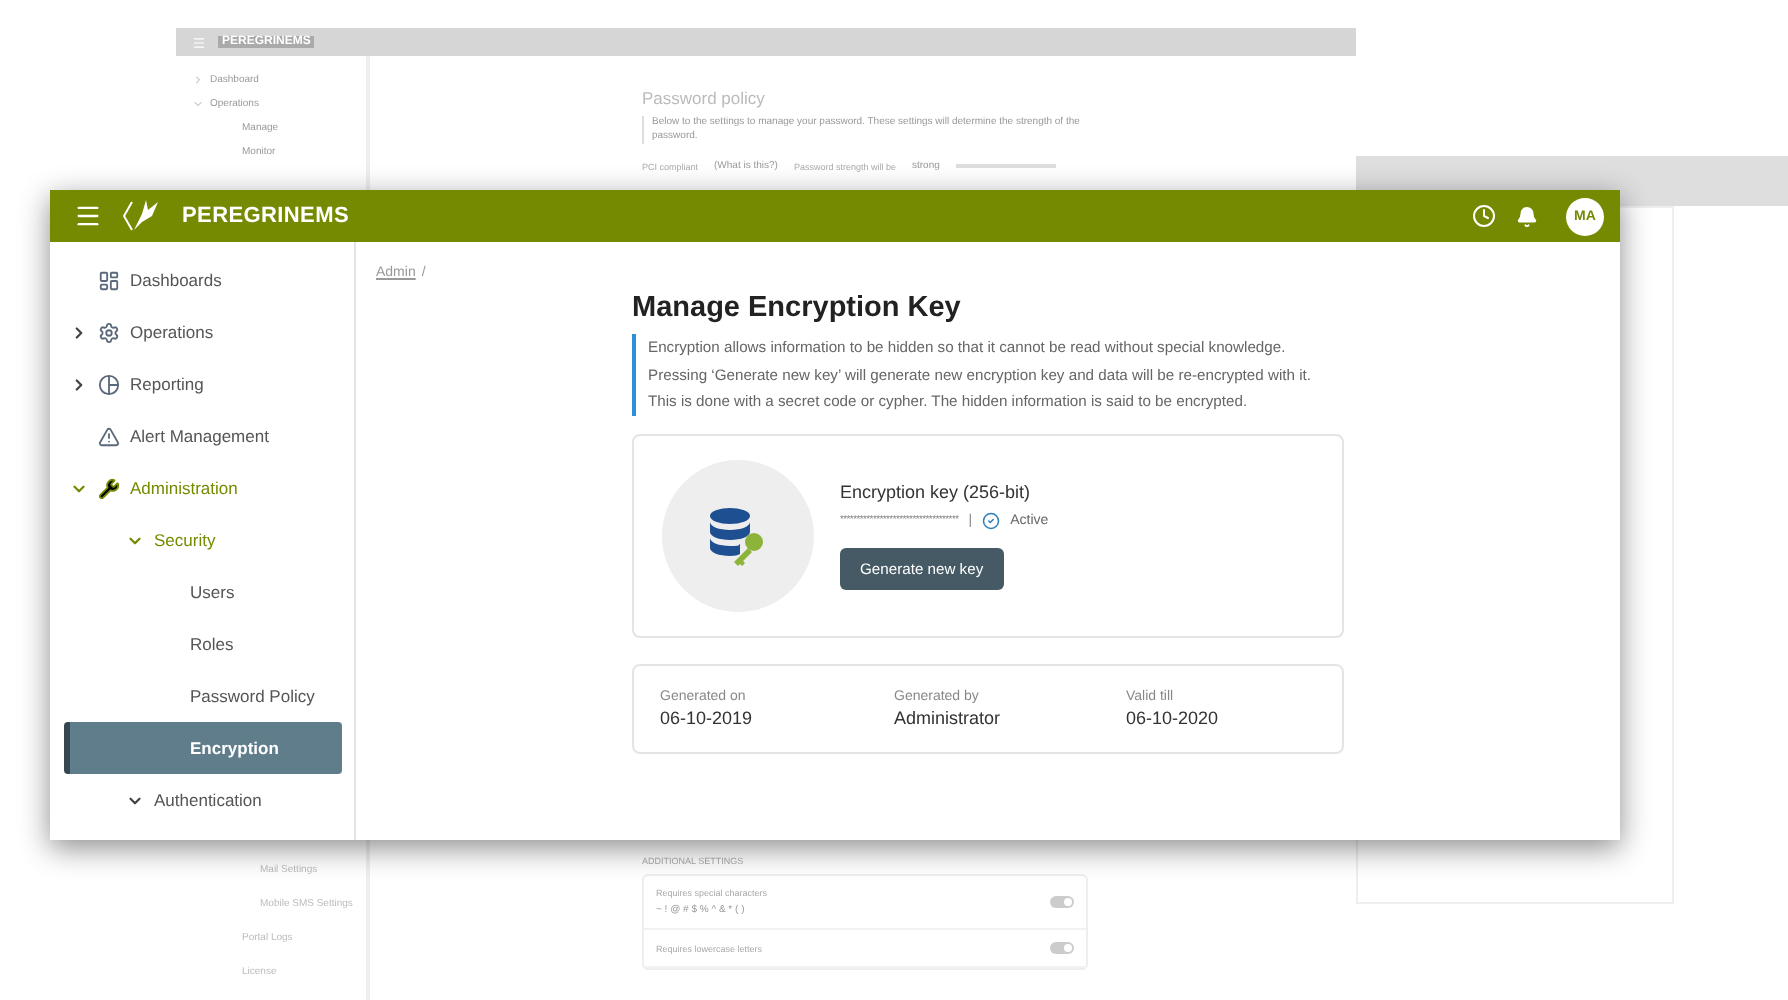 The width and height of the screenshot is (1788, 1000). What do you see at coordinates (172, 332) in the screenshot?
I see `sidebar-item: Operations` at bounding box center [172, 332].